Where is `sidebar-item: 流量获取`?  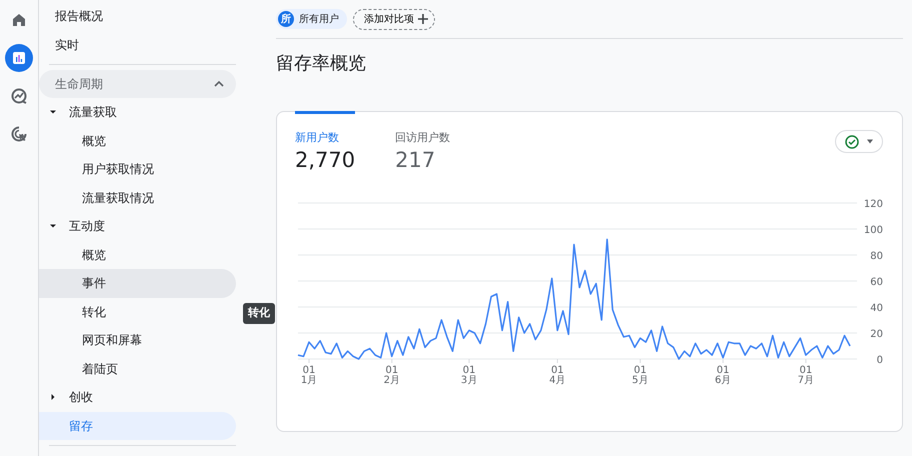
sidebar-item: 流量获取 is located at coordinates (137, 112).